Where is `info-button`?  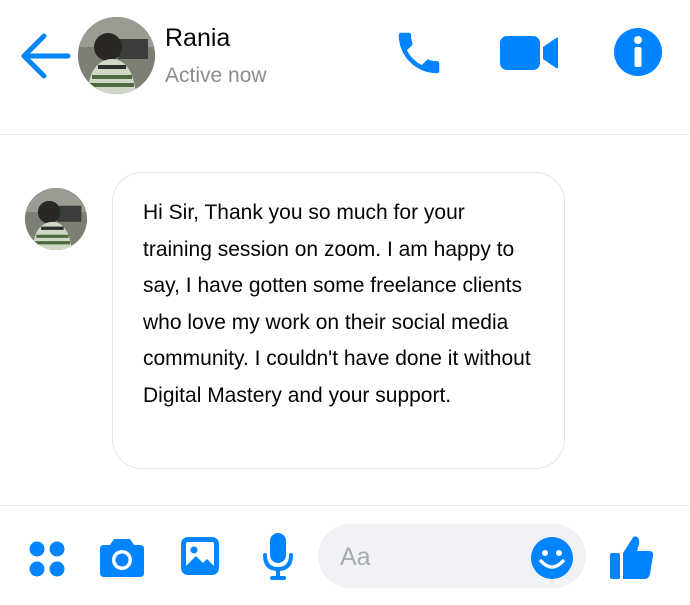
info-button is located at coordinates (638, 52).